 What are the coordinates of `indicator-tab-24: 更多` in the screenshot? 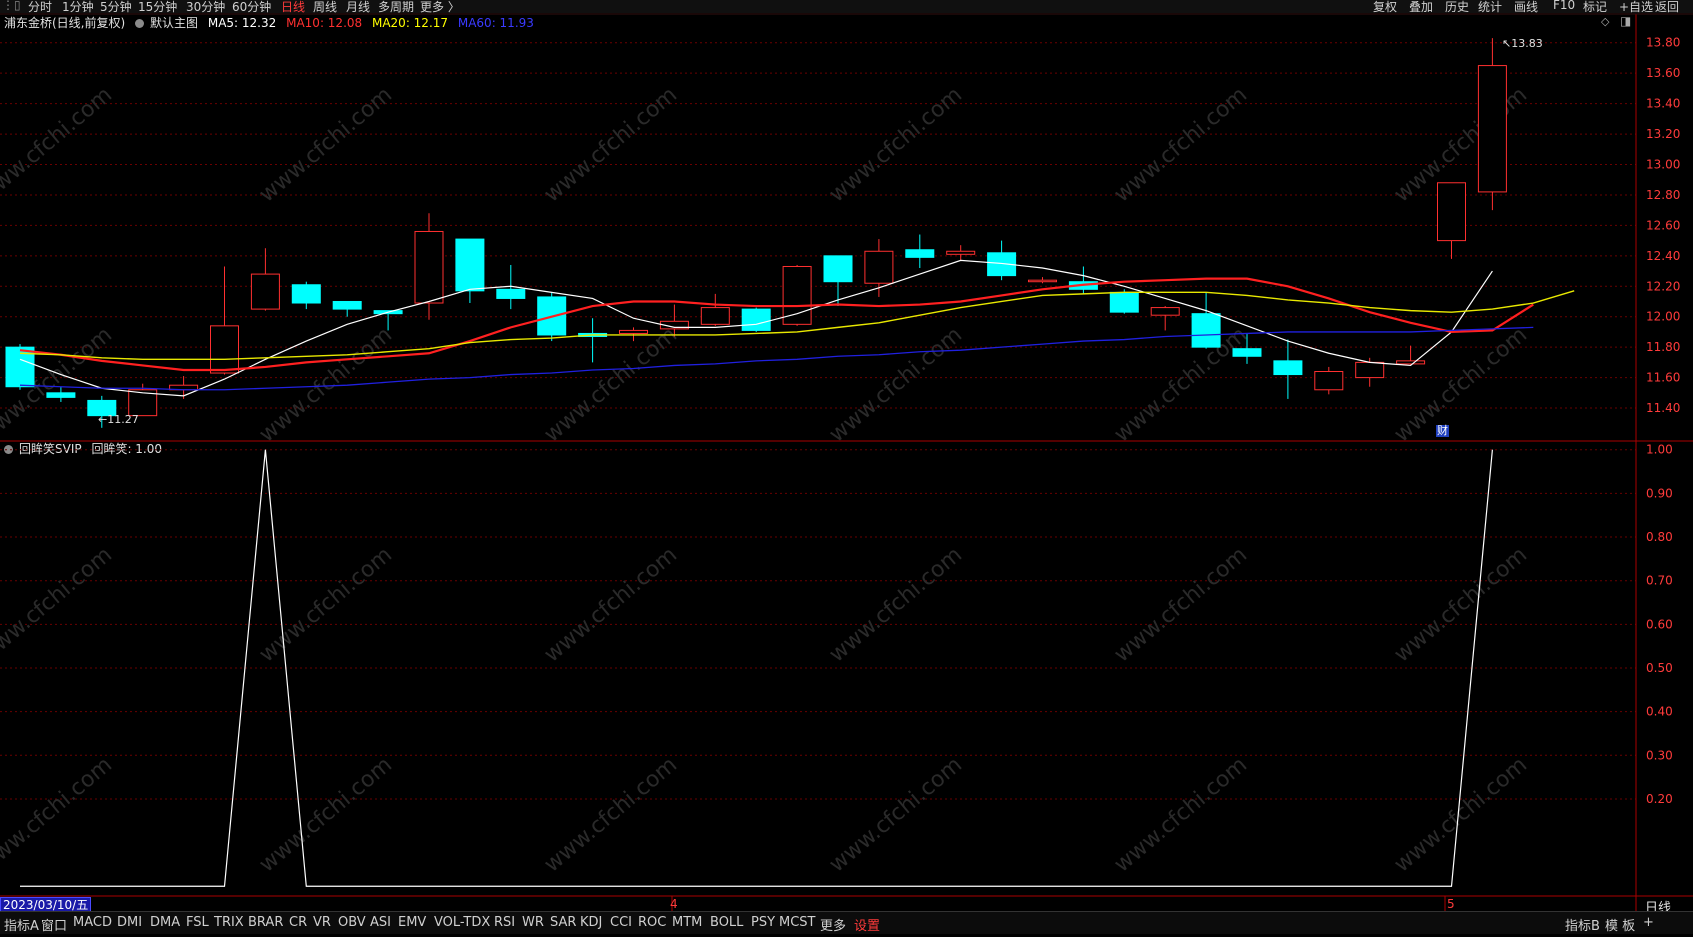 It's located at (833, 924).